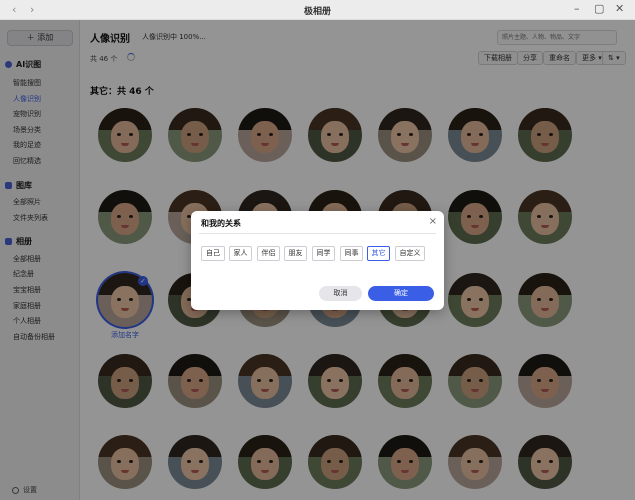 The width and height of the screenshot is (635, 500). What do you see at coordinates (295, 253) in the screenshot?
I see `relation-option-friend: 朋友` at bounding box center [295, 253].